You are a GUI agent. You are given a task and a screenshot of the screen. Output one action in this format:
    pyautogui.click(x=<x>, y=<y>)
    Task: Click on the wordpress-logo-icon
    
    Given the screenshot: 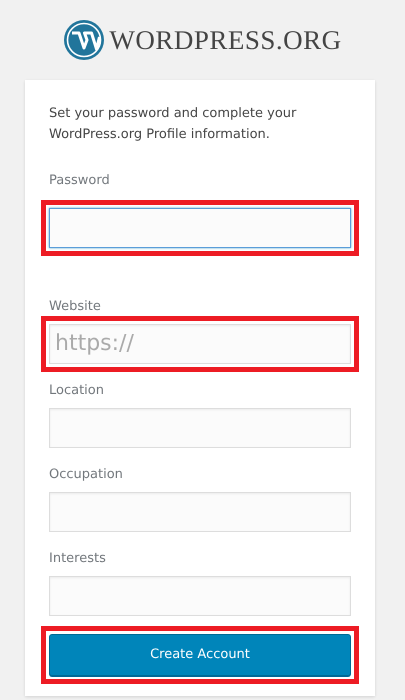 What is the action you would take?
    pyautogui.click(x=84, y=40)
    